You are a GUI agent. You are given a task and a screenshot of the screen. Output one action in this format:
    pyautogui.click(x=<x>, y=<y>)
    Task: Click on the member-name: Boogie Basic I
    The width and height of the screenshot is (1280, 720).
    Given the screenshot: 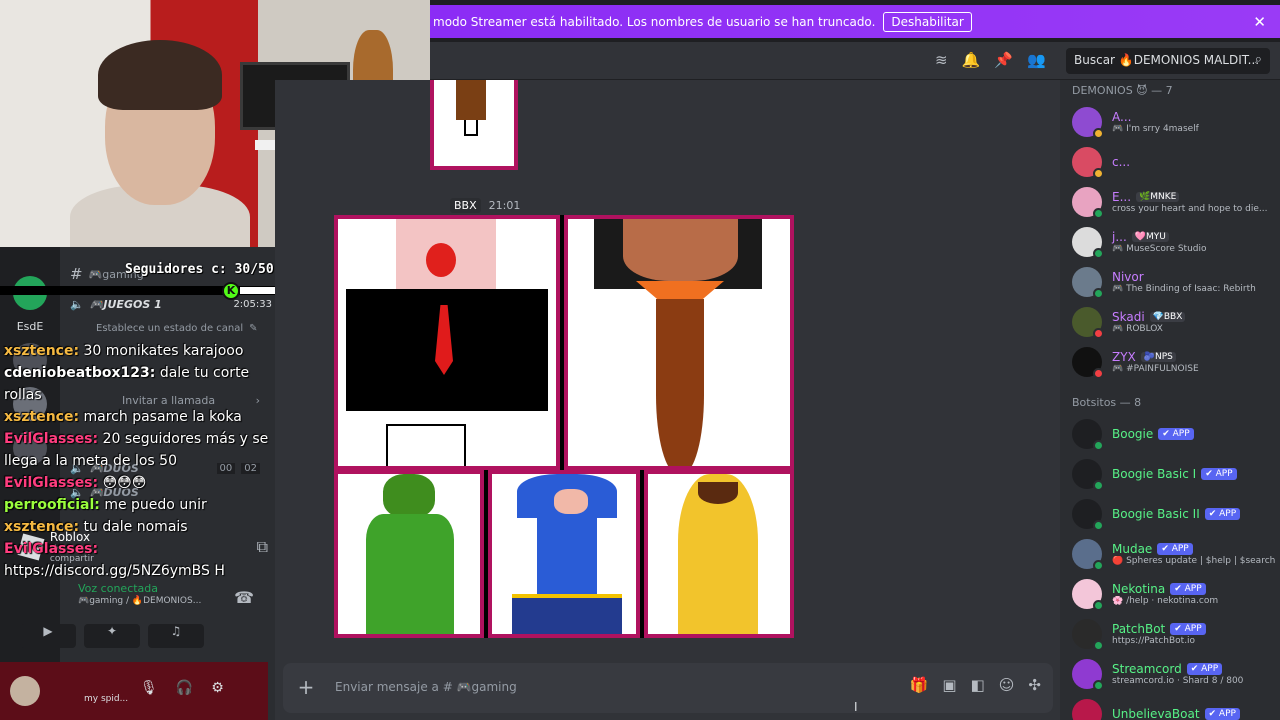 What is the action you would take?
    pyautogui.click(x=1154, y=474)
    